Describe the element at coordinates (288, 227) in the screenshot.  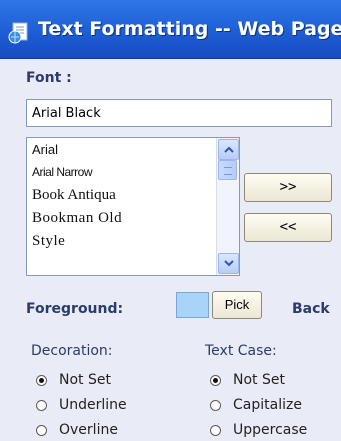
I see `remove-font-button: <<` at that location.